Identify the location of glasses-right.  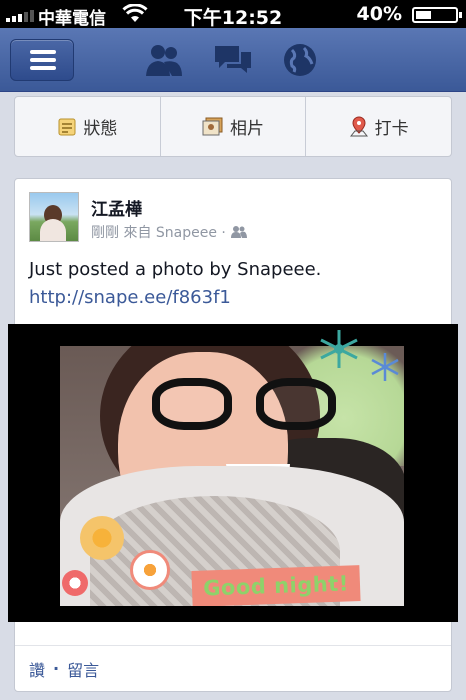
(296, 404).